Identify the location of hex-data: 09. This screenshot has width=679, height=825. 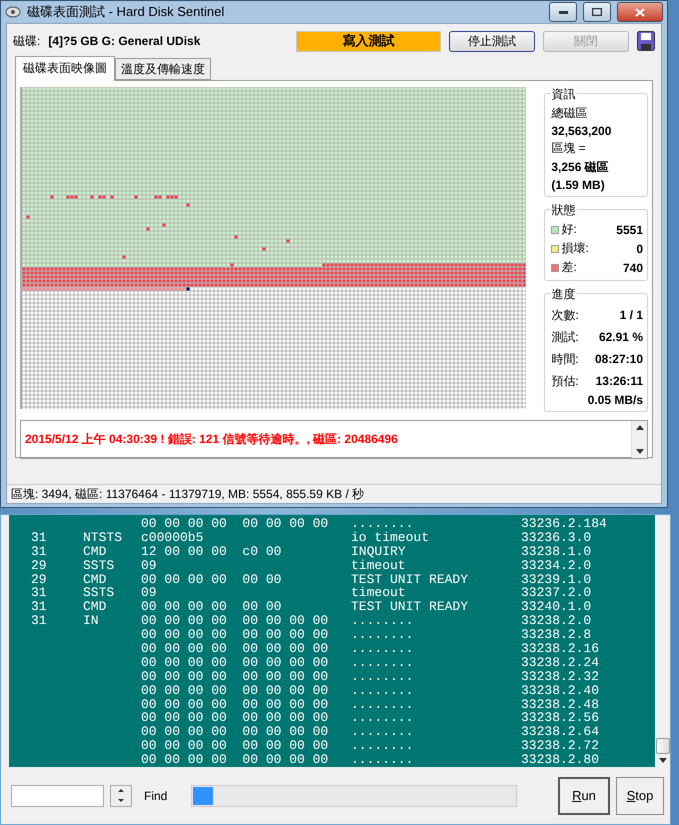
(149, 565).